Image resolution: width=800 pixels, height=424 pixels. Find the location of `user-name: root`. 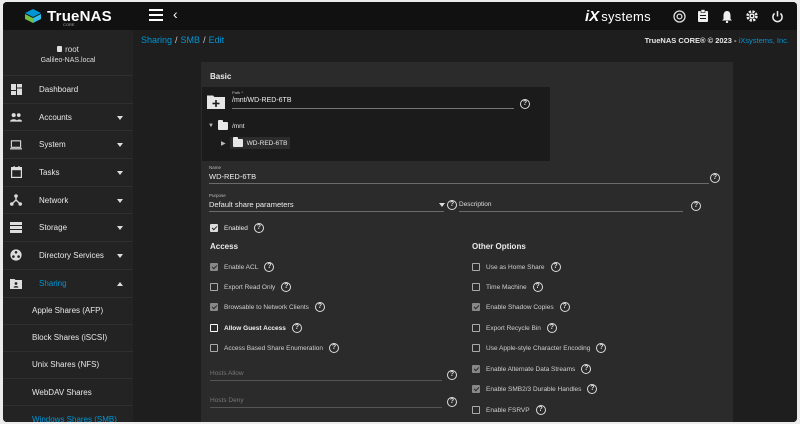

user-name: root is located at coordinates (68, 49).